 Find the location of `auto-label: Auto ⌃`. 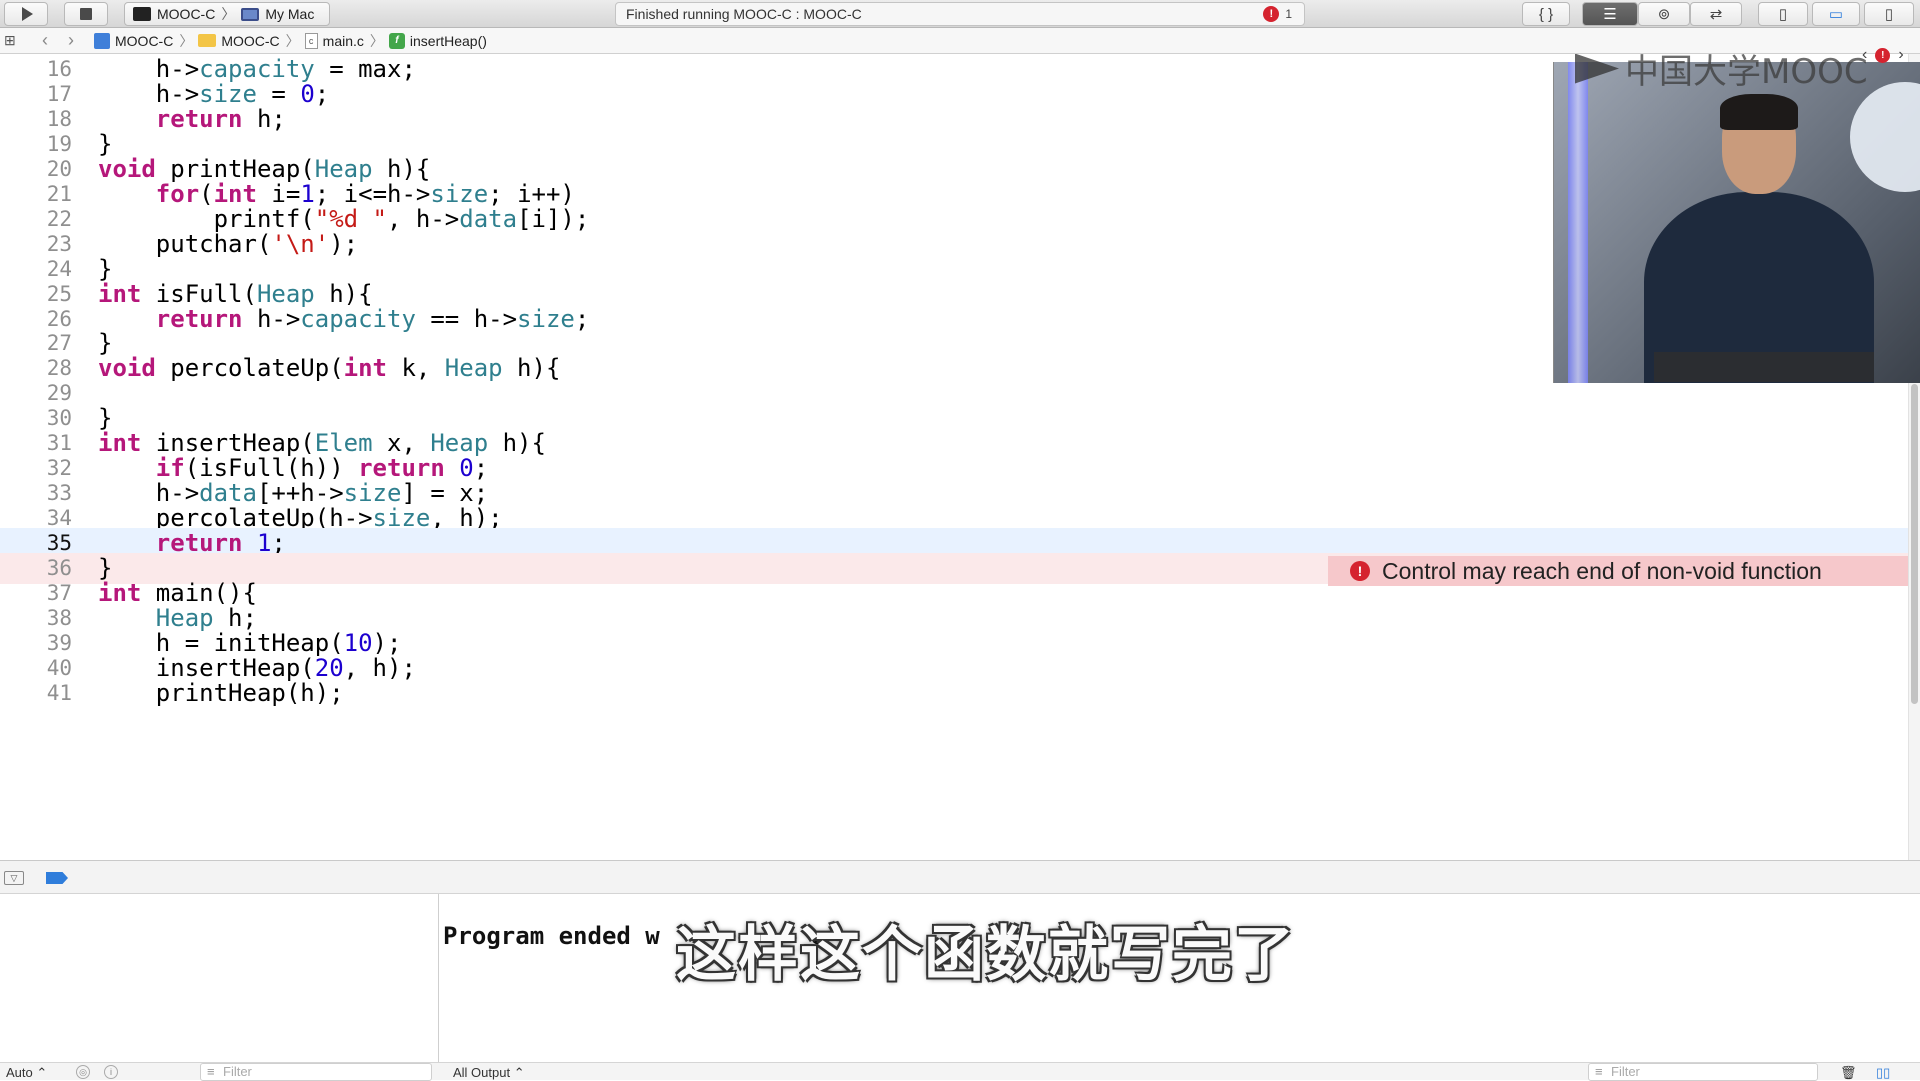

auto-label: Auto ⌃ is located at coordinates (27, 1072).